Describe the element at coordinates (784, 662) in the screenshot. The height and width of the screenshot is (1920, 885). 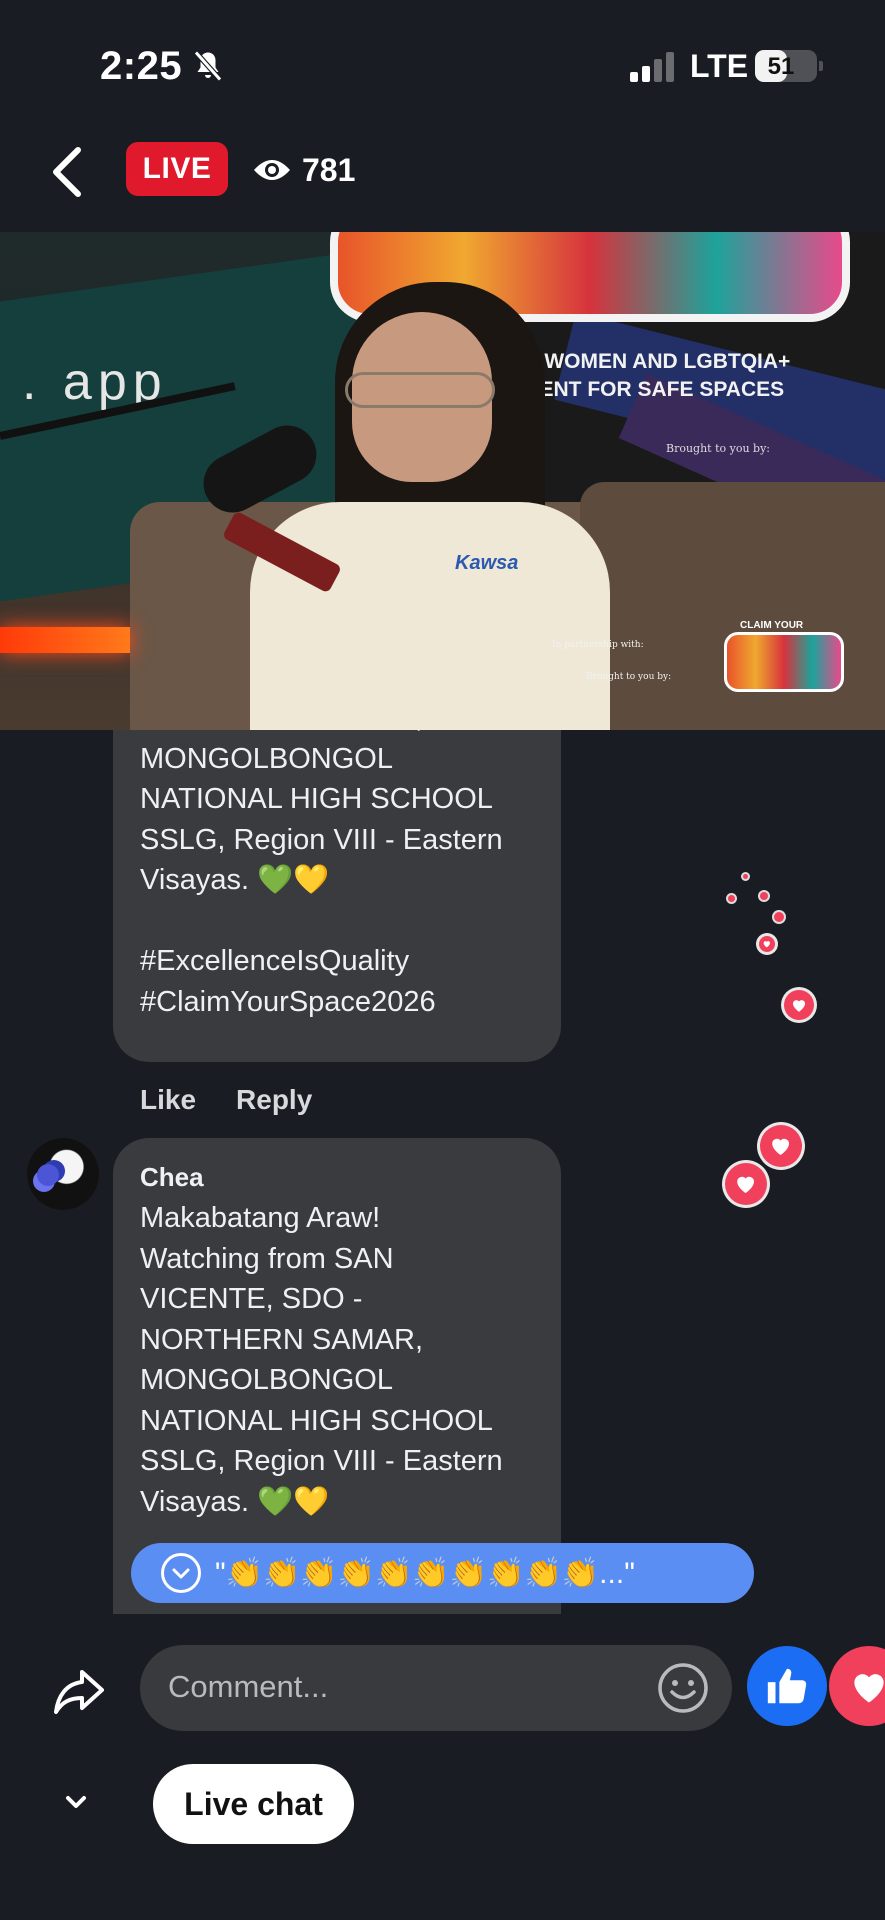
I see `space-logo-overlay` at that location.